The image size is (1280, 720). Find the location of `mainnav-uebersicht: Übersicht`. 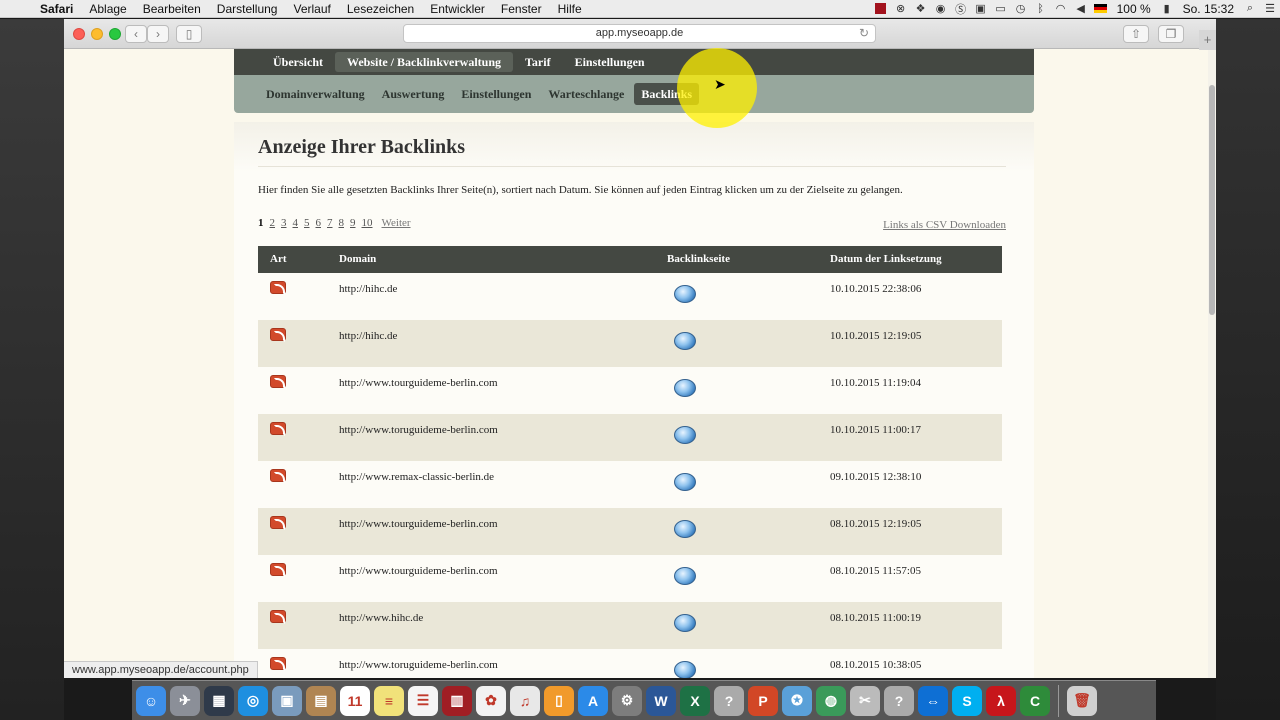

mainnav-uebersicht: Übersicht is located at coordinates (298, 62).